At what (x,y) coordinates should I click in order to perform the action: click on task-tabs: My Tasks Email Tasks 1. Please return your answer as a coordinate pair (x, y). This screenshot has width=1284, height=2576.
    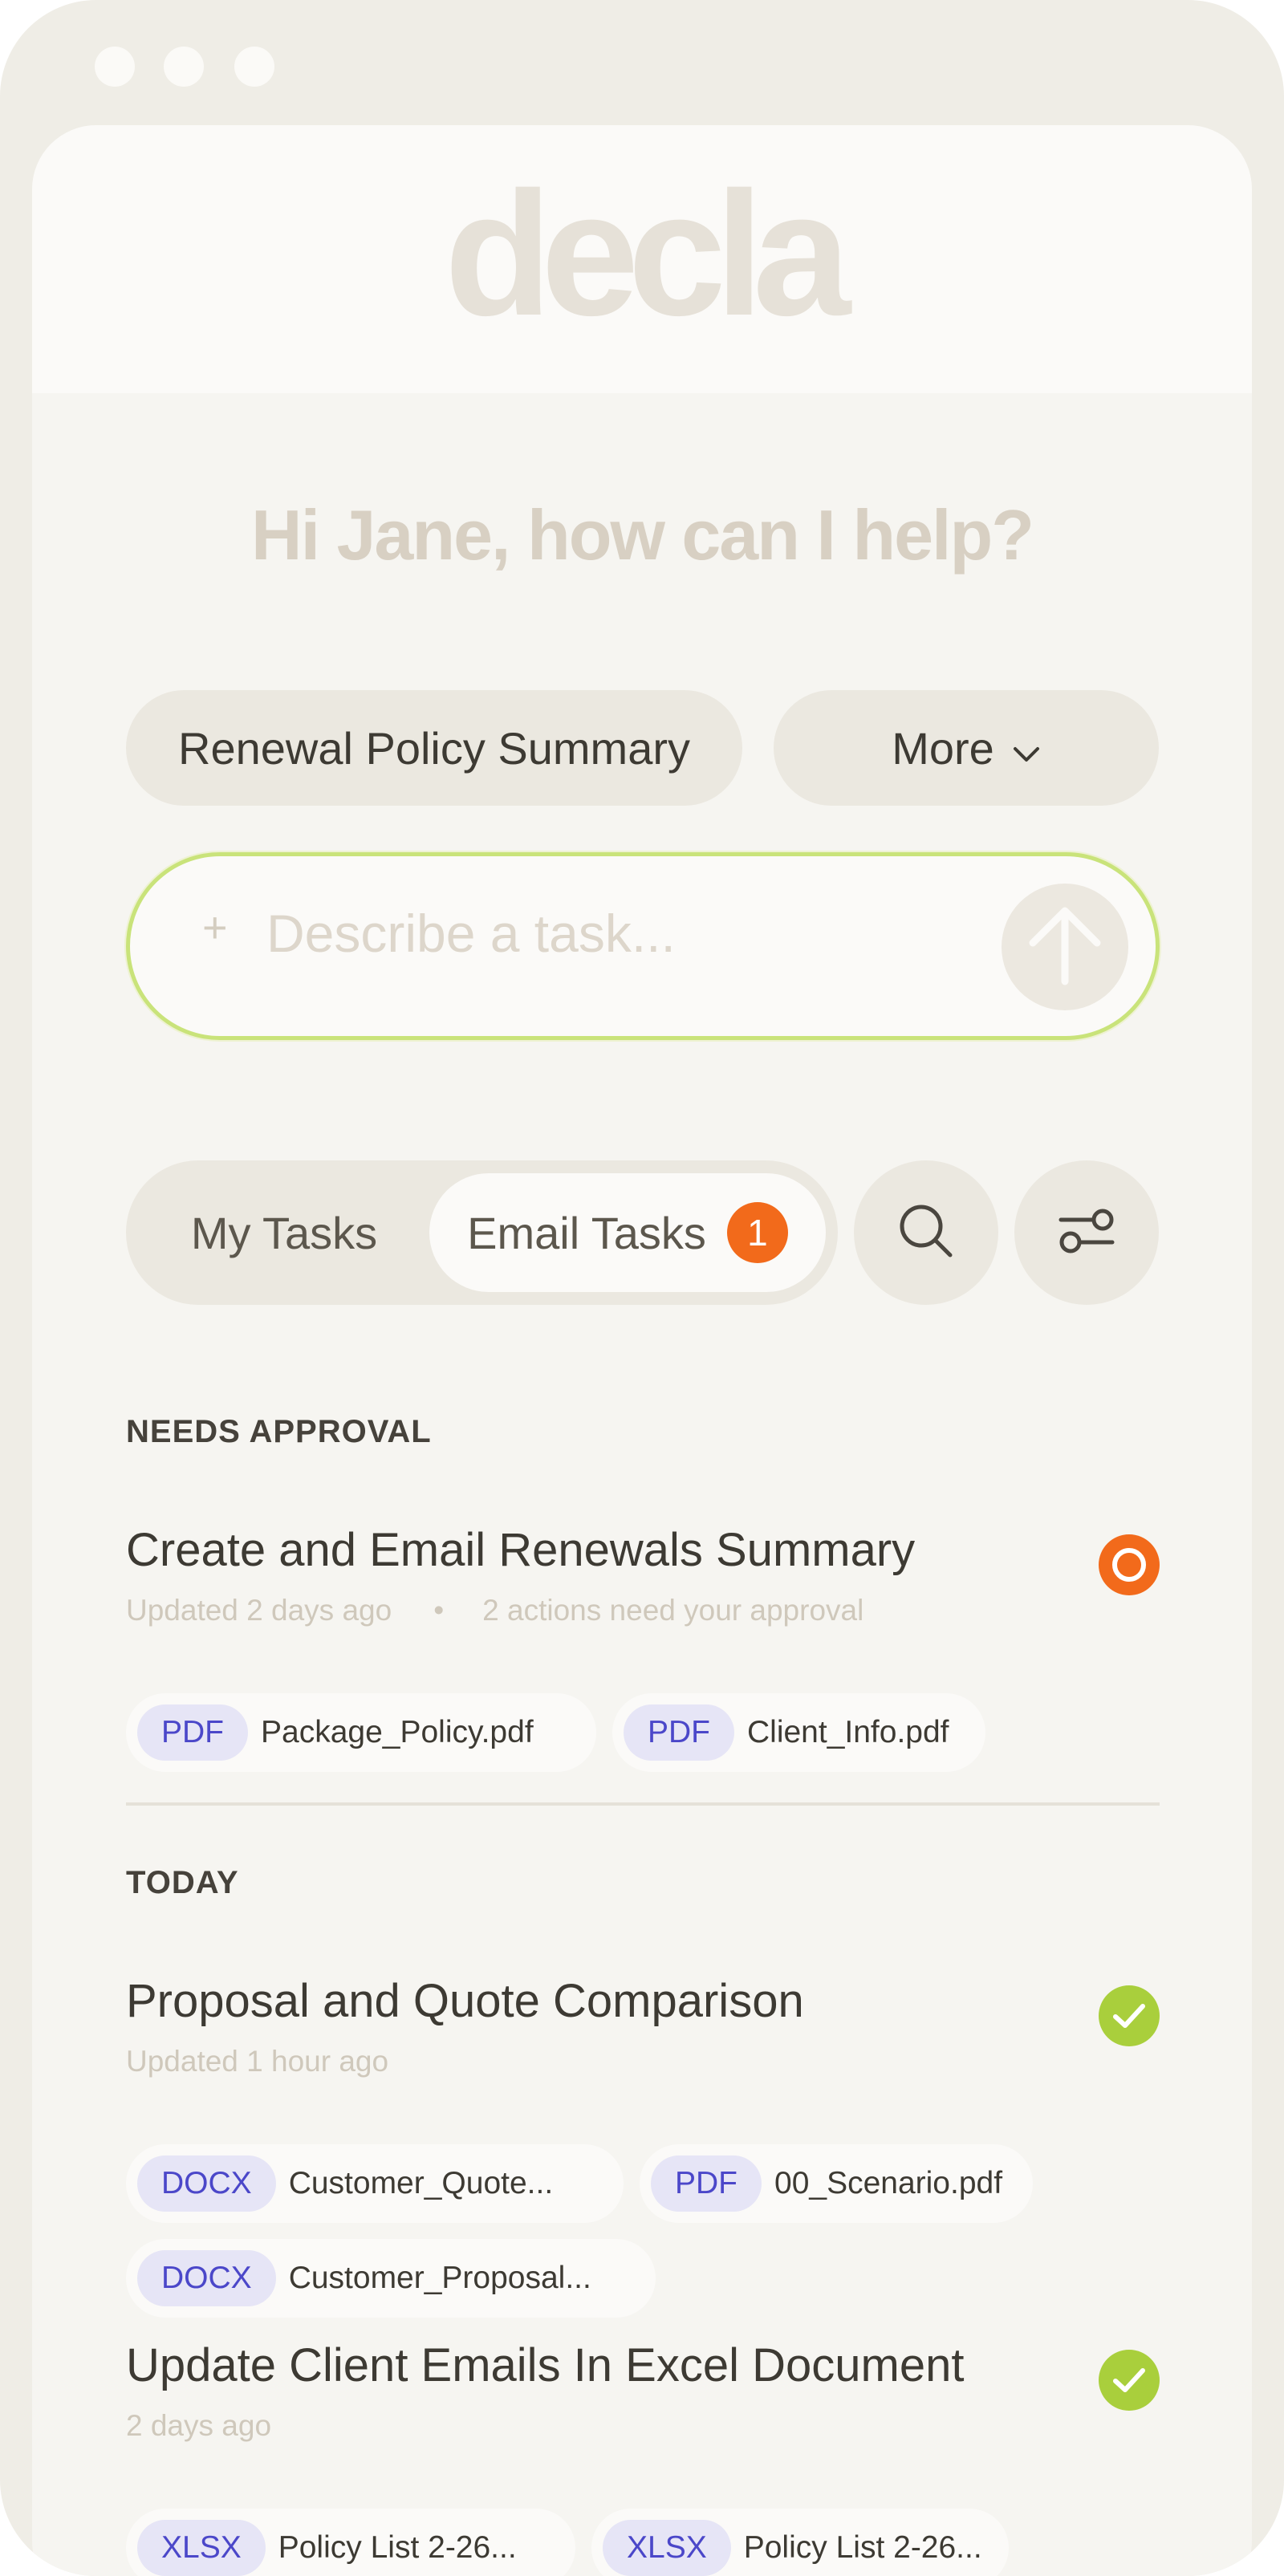
    Looking at the image, I should click on (482, 1233).